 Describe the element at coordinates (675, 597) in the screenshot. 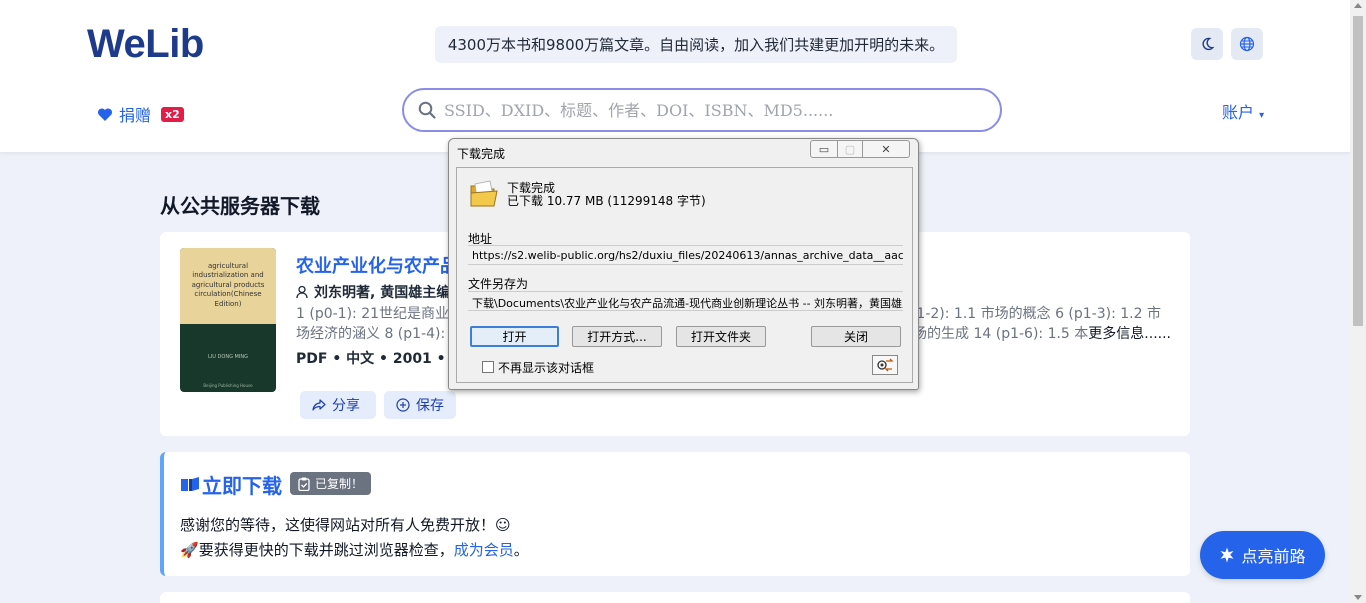

I see `next-card` at that location.